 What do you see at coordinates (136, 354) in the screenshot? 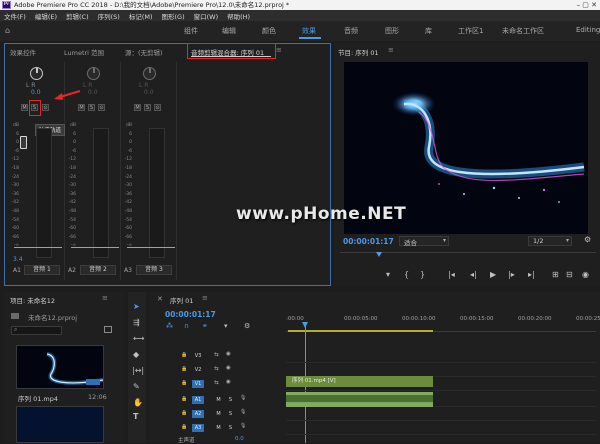
I see `razor-tool-icon: ◆` at bounding box center [136, 354].